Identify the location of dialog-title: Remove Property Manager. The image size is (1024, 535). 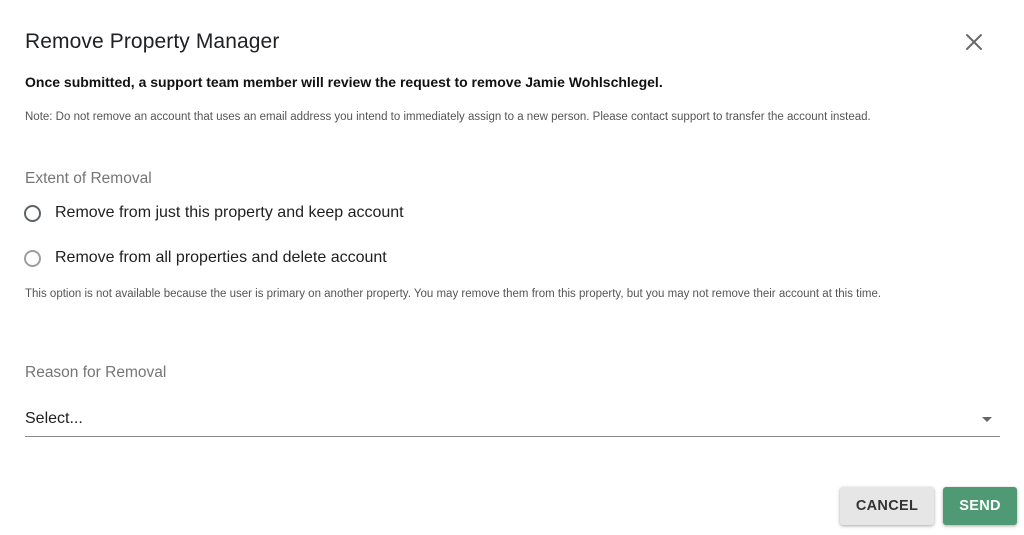
(152, 41).